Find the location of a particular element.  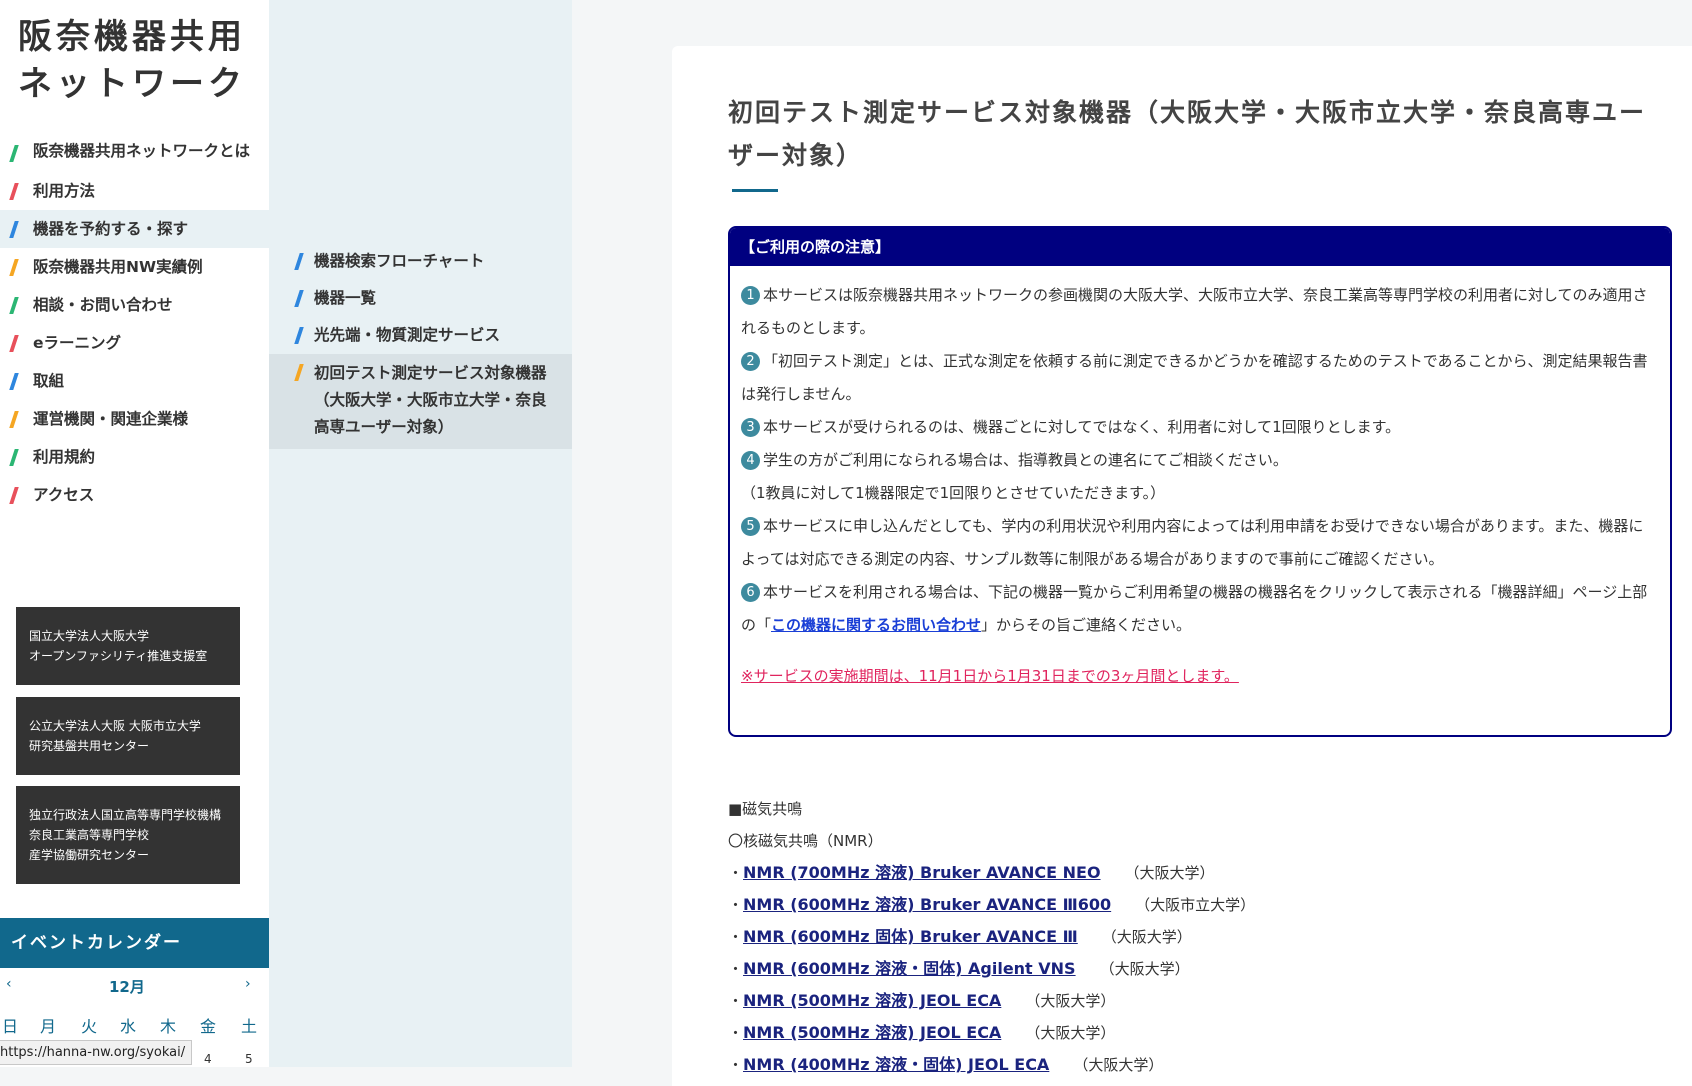

instrument-link: NMR (400MHz 溶液・固体) JEOL ECA is located at coordinates (896, 1064).